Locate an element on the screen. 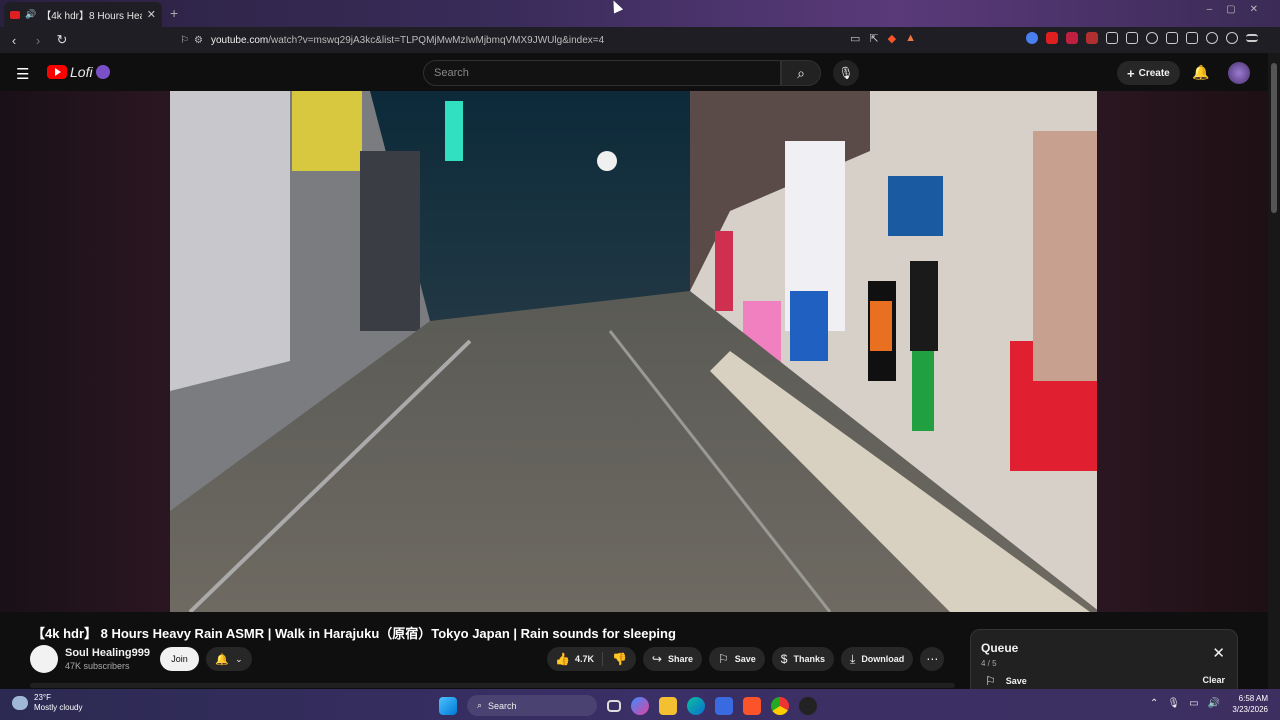 This screenshot has height=720, width=1280. queue-save-label: Save is located at coordinates (1016, 681).